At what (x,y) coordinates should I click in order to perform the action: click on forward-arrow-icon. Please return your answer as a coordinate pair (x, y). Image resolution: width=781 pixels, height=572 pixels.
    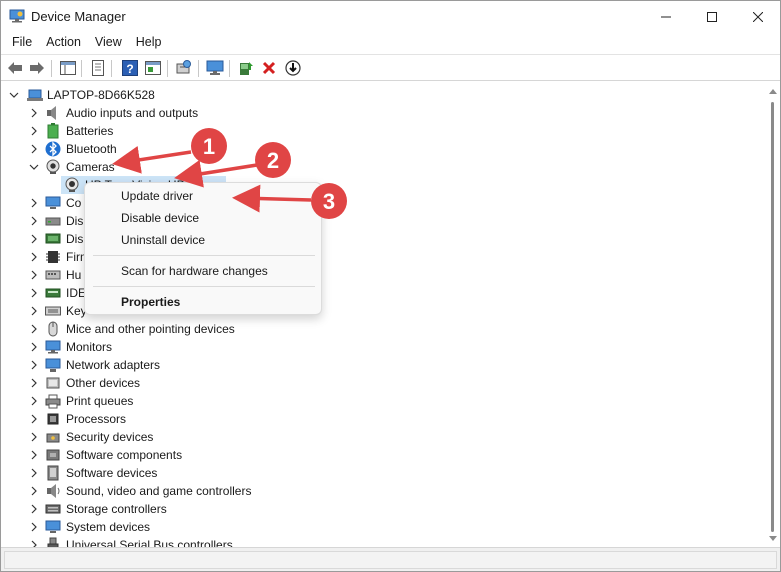
    Looking at the image, I should click on (37, 68).